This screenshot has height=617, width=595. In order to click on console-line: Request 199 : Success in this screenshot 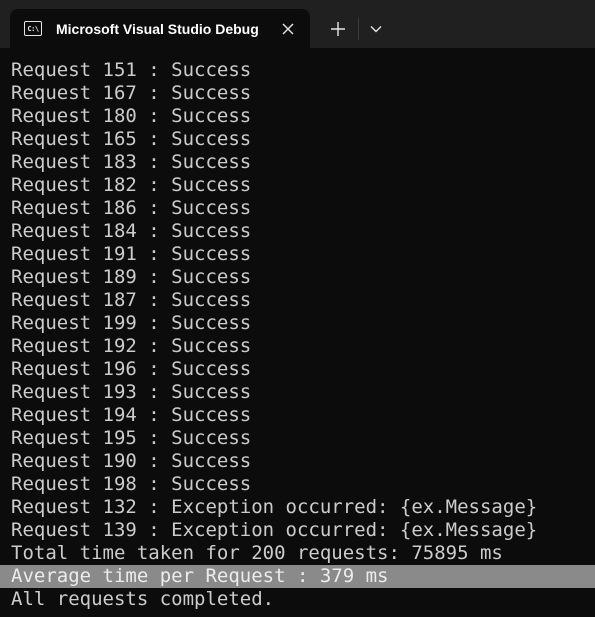, I will do `click(131, 323)`.